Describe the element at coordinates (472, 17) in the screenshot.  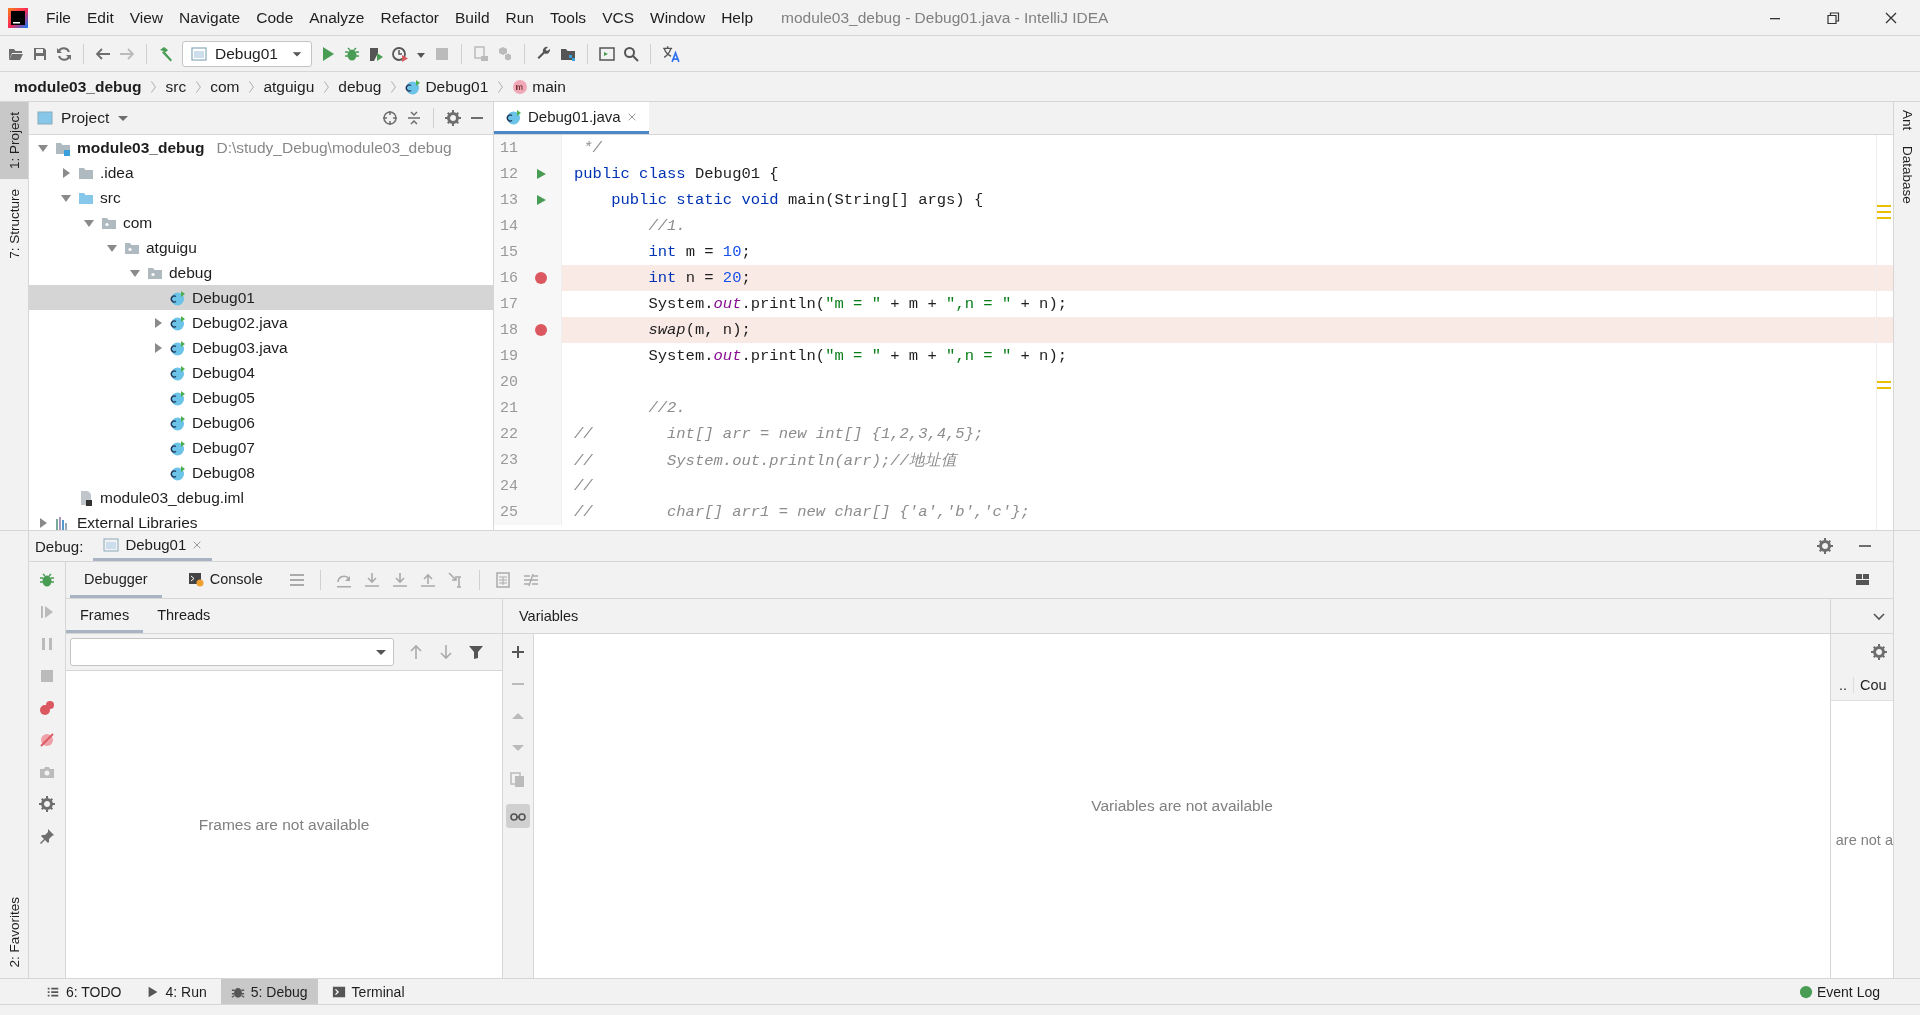
I see `menu-item: Build` at that location.